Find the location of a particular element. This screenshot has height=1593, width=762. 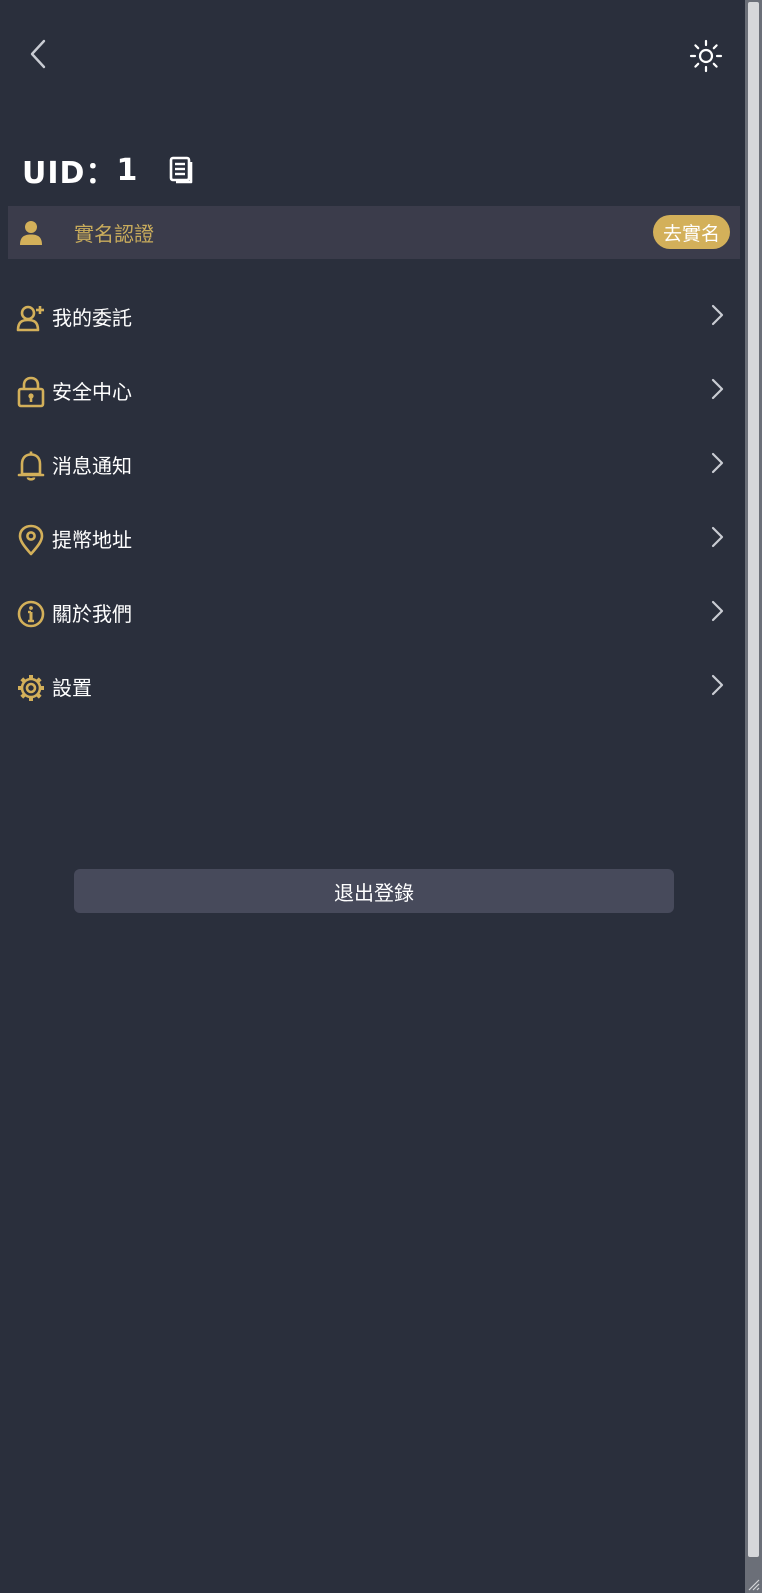

sun-icon is located at coordinates (706, 56).